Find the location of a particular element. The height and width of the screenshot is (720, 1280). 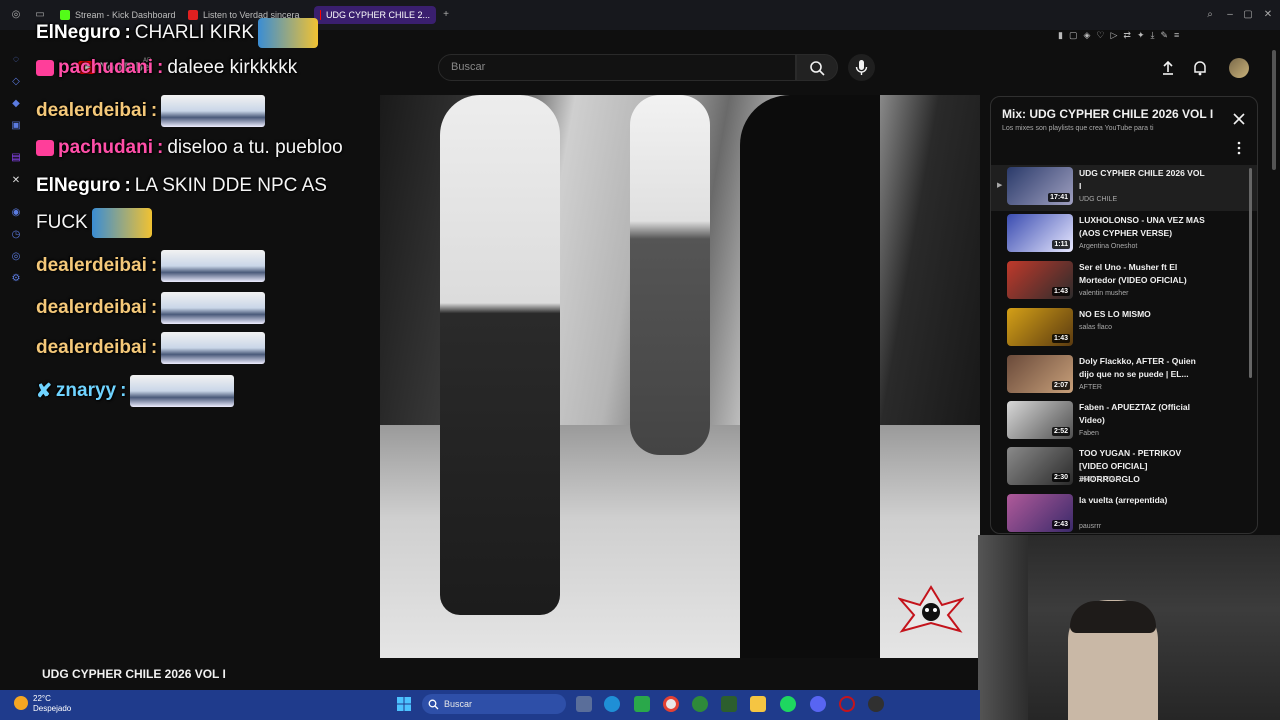

shield-icon: ◈ is located at coordinates (1086, 37).